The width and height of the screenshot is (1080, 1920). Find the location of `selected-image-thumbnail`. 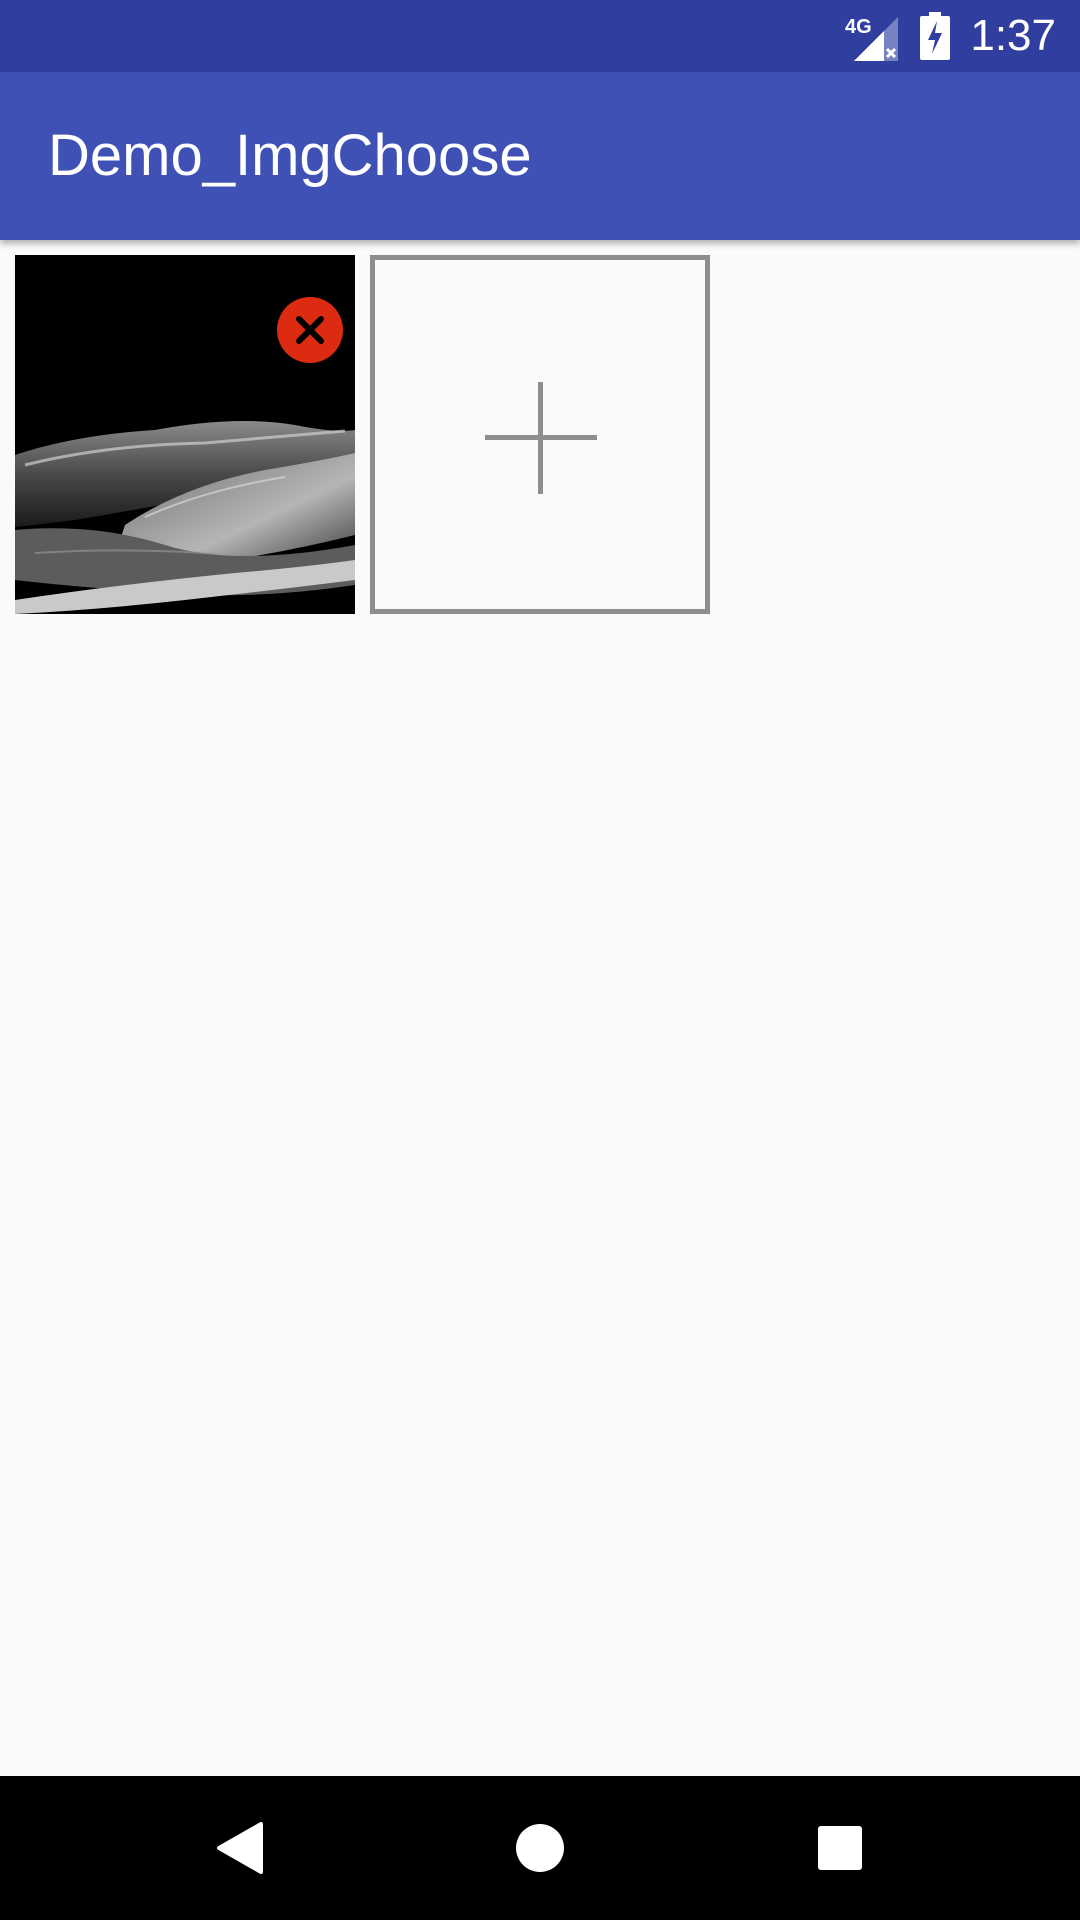

selected-image-thumbnail is located at coordinates (185, 434).